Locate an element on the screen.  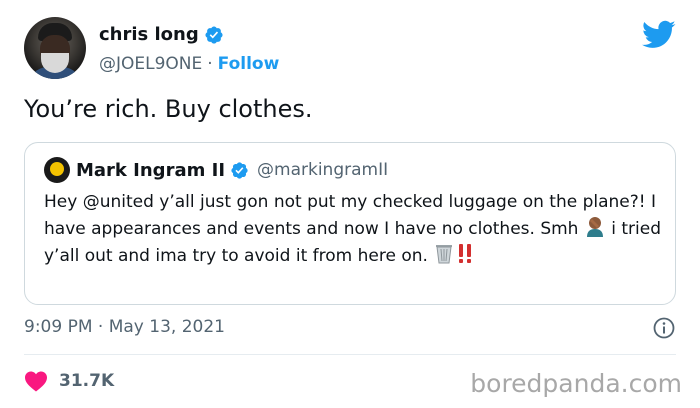
quoted-avatar is located at coordinates (57, 170).